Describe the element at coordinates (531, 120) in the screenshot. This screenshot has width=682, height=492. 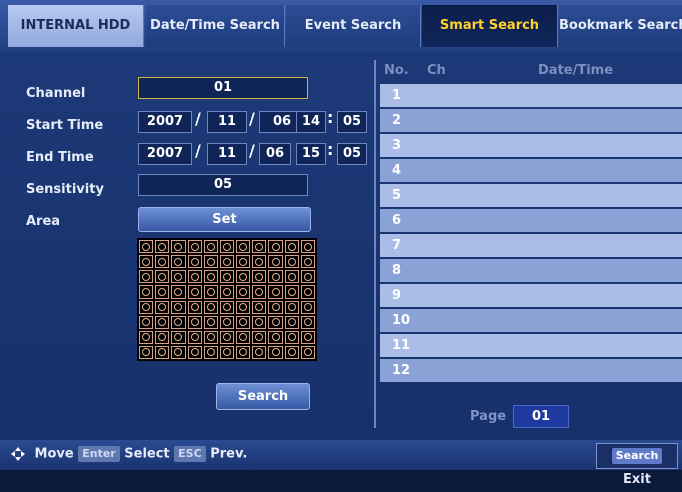
I see `table-row: 2` at that location.